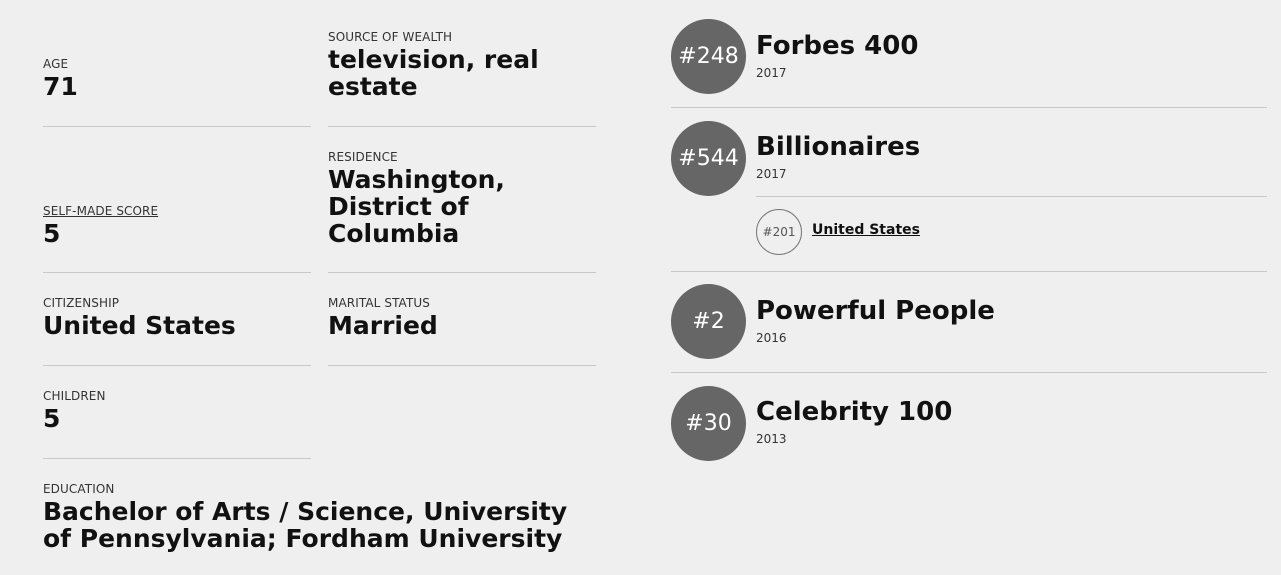 Image resolution: width=1281 pixels, height=575 pixels. I want to click on stat-children: CHILDREN 5, so click(74, 410).